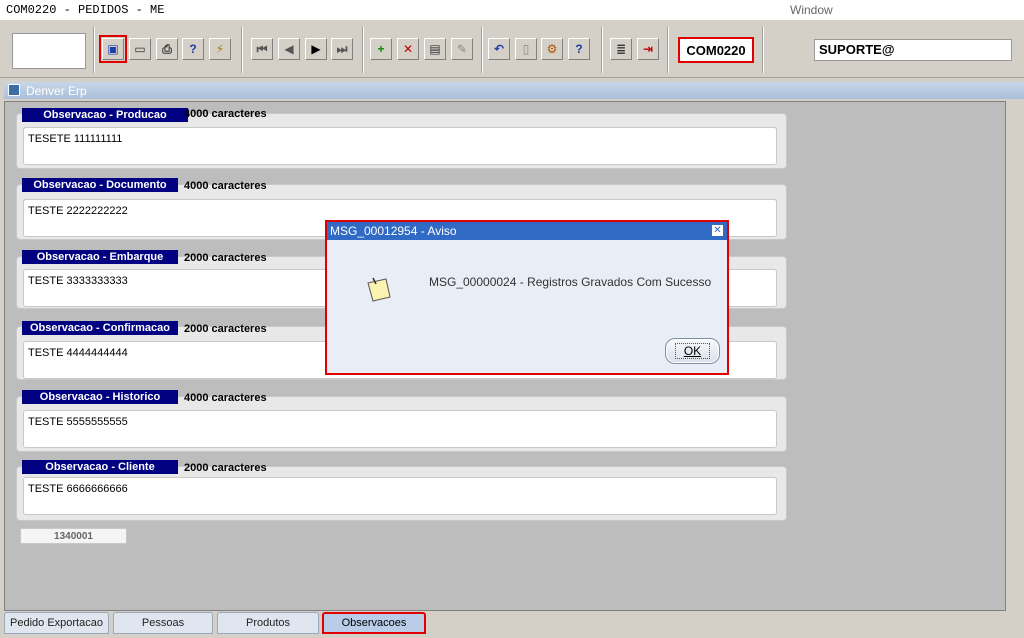 The image size is (1024, 638). Describe the element at coordinates (85, 10) in the screenshot. I see `window-title: COM0220 - PEDIDOS - ME` at that location.